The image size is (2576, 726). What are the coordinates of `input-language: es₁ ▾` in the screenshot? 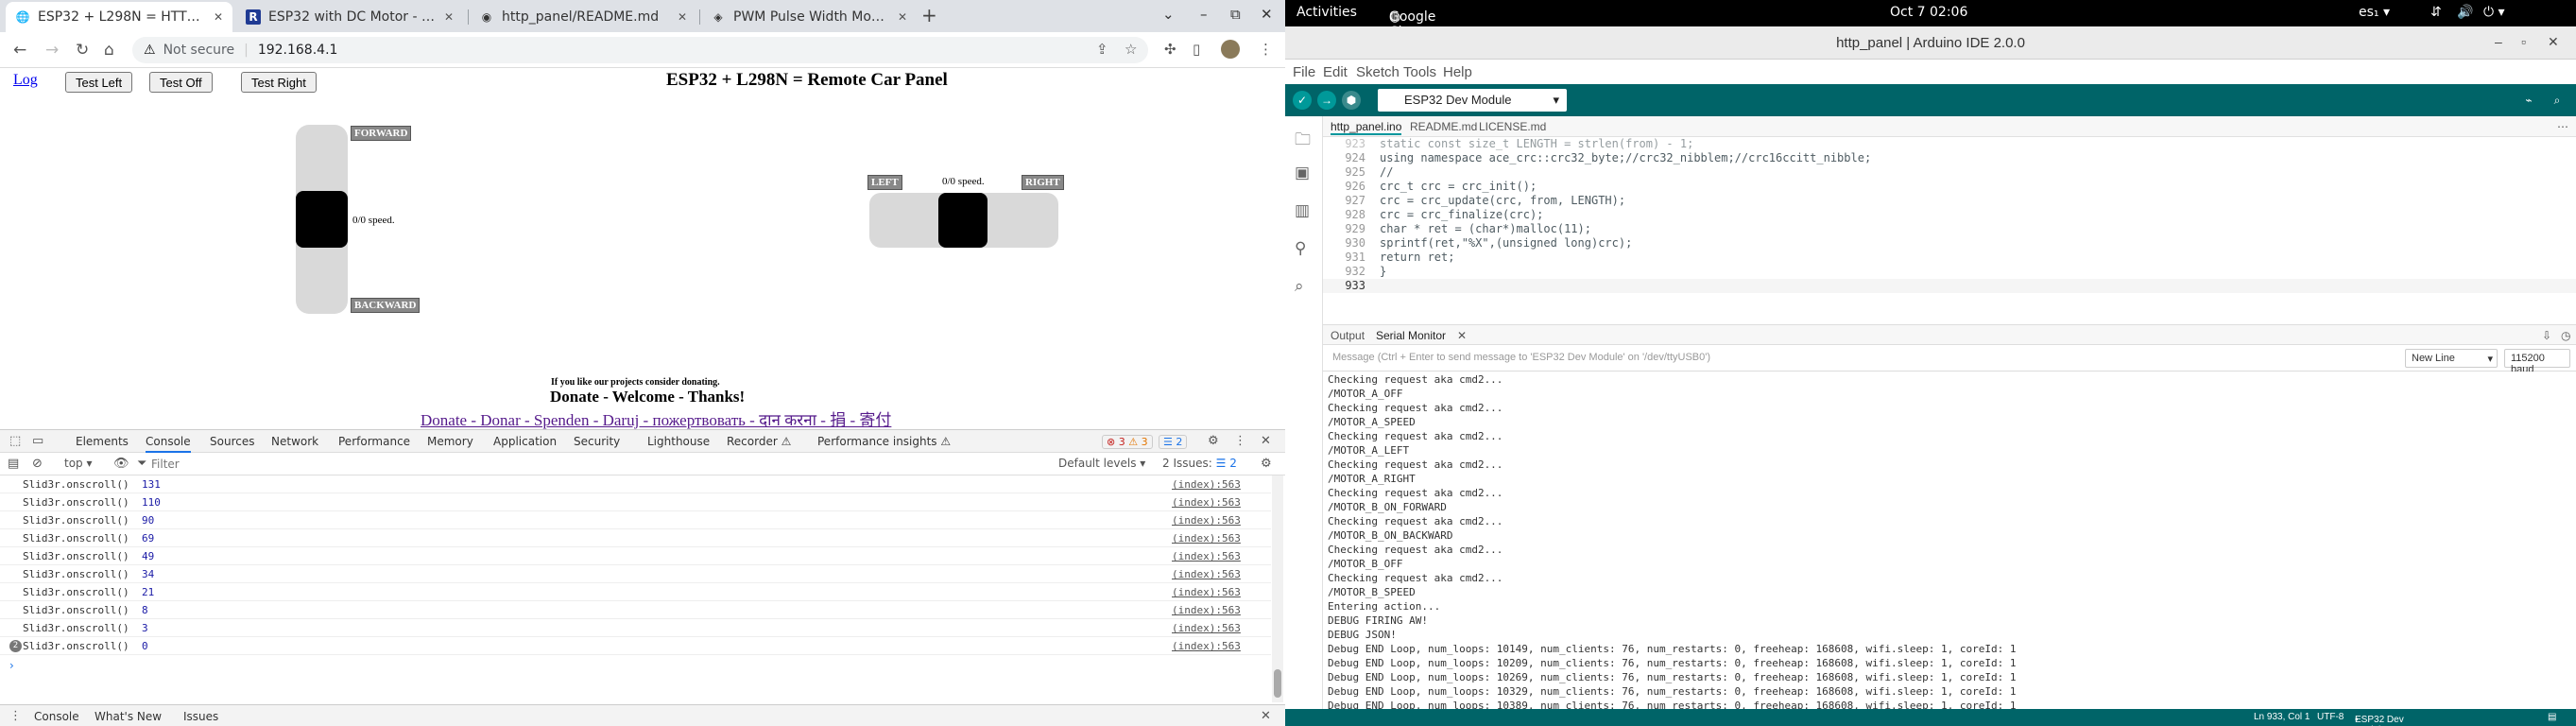 It's located at (2374, 12).